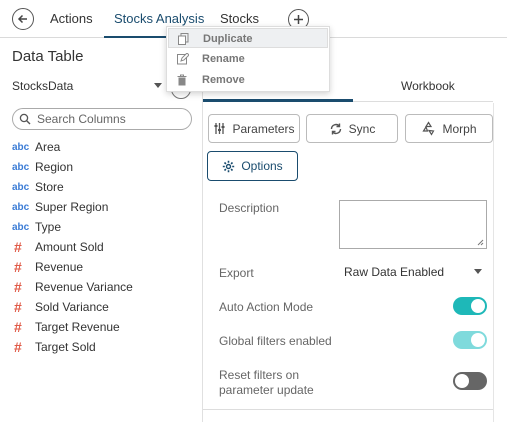  I want to click on plus-icon, so click(298, 19).